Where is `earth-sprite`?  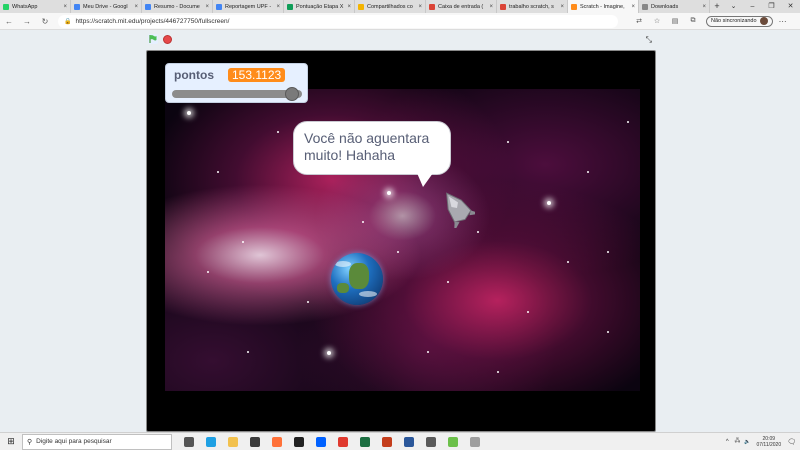
earth-sprite is located at coordinates (357, 279).